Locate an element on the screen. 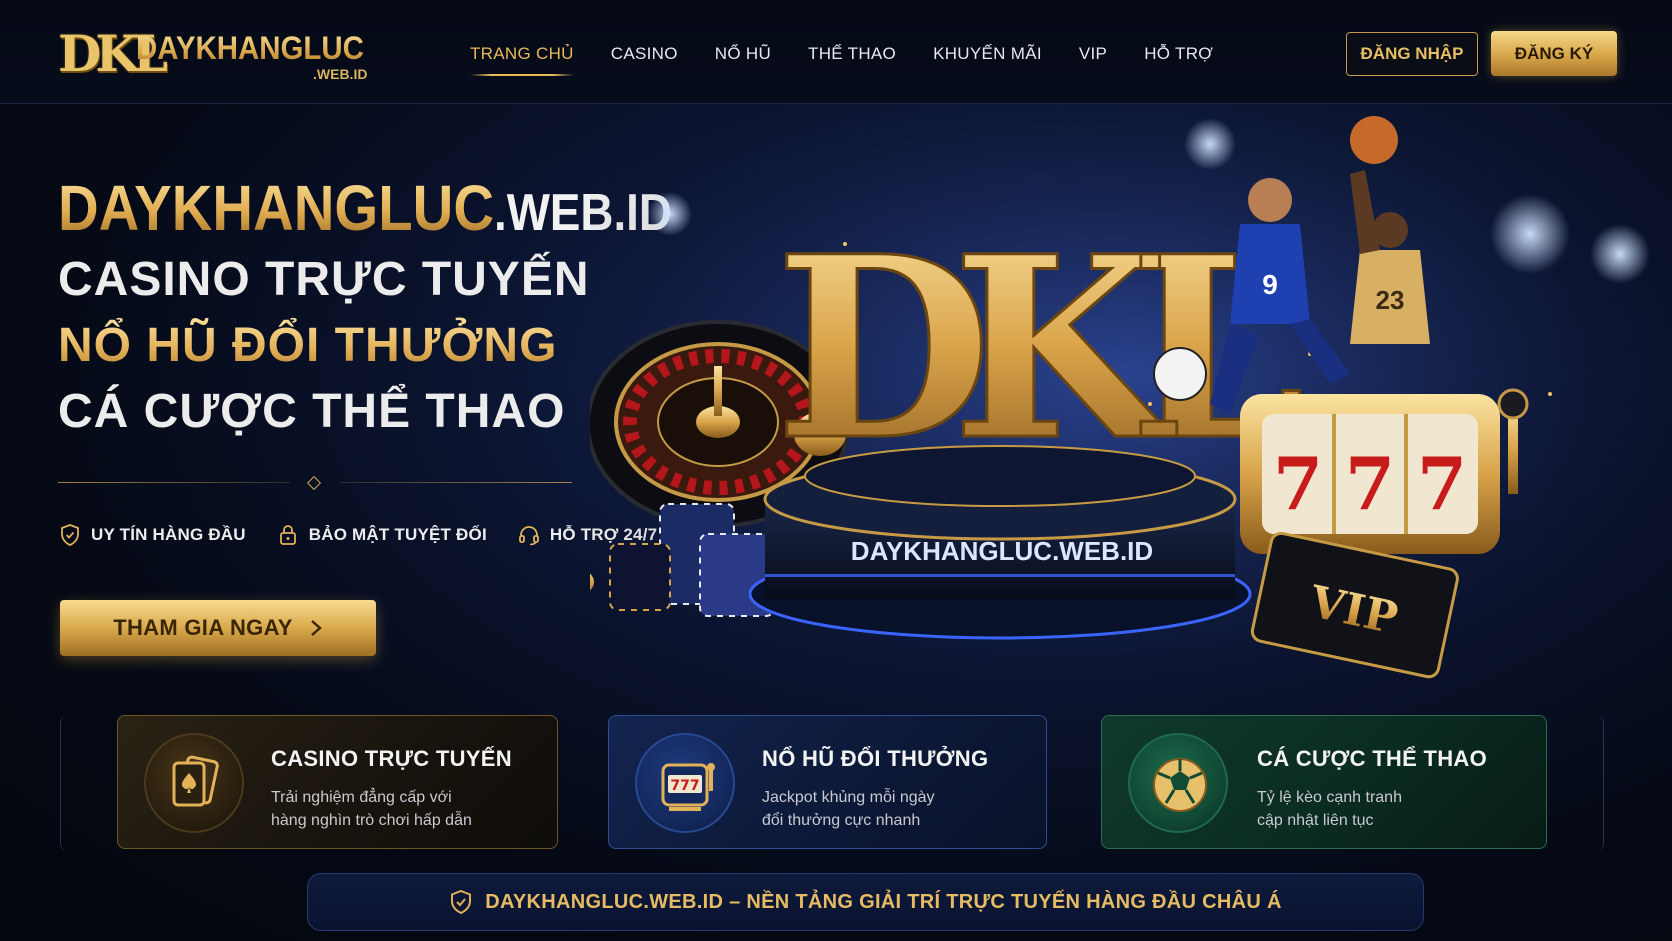 The height and width of the screenshot is (941, 1672). nav-item-vip: VIP is located at coordinates (1093, 58).